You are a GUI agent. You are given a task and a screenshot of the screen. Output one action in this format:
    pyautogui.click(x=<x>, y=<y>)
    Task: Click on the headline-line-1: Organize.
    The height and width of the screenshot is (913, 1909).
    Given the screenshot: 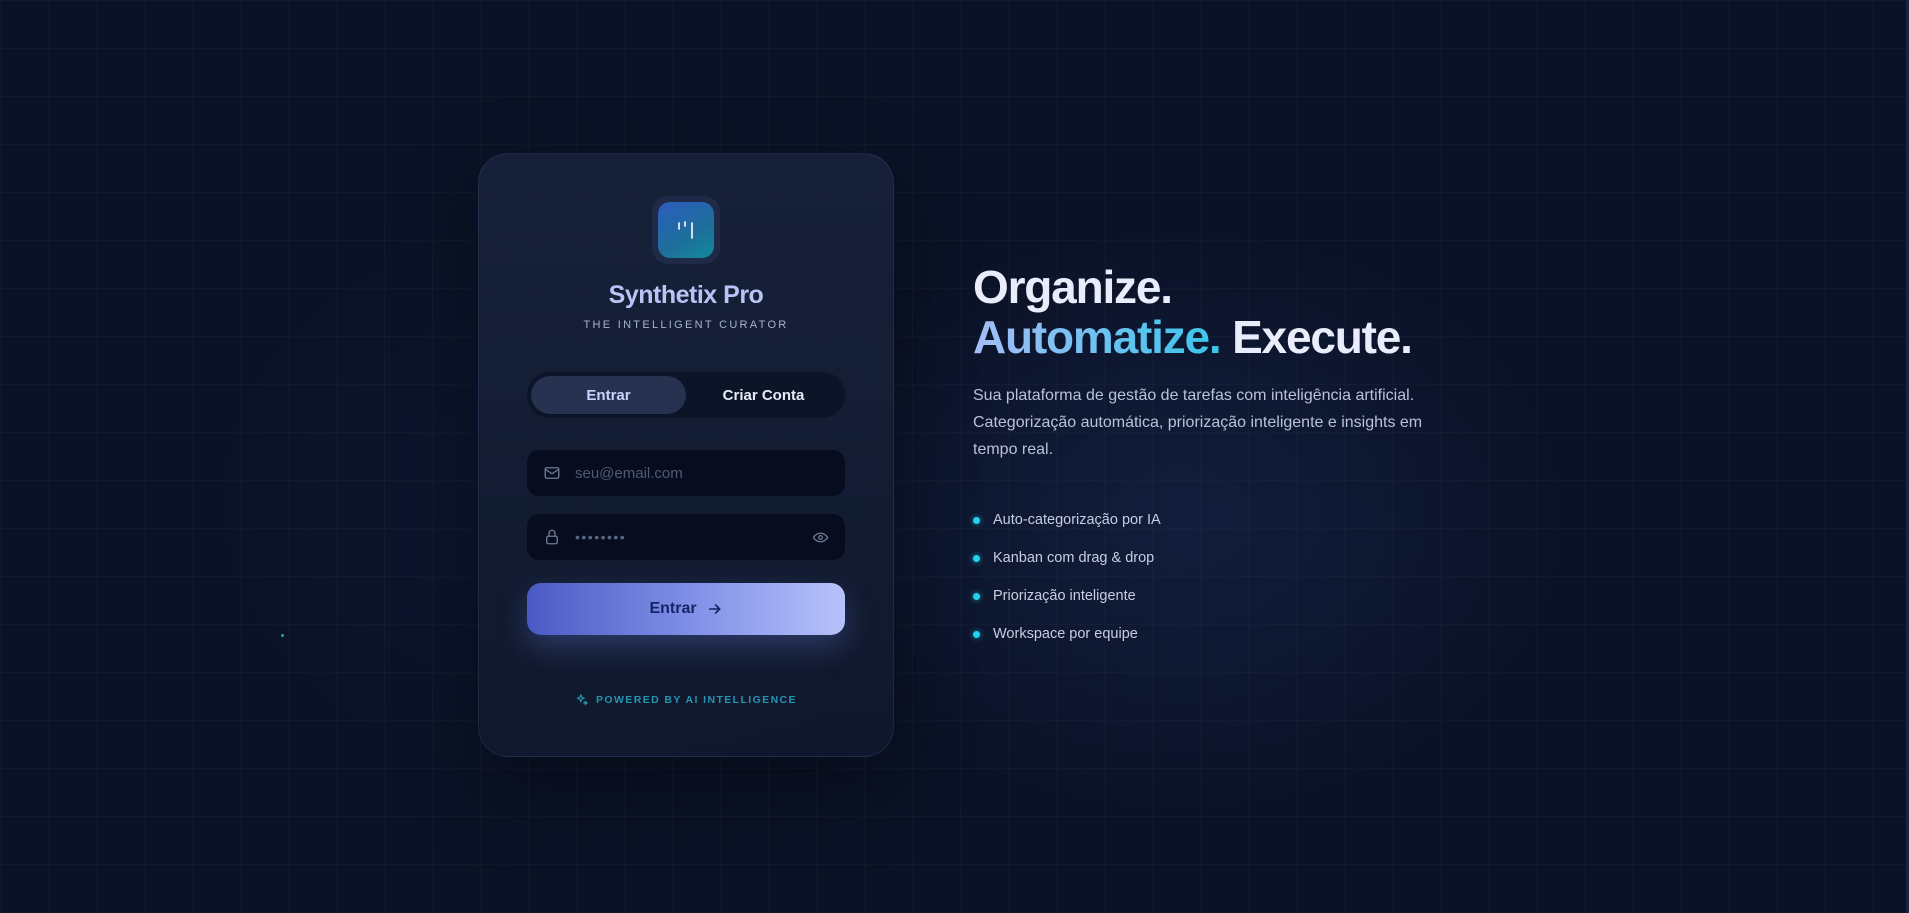 What is the action you would take?
    pyautogui.click(x=1073, y=287)
    